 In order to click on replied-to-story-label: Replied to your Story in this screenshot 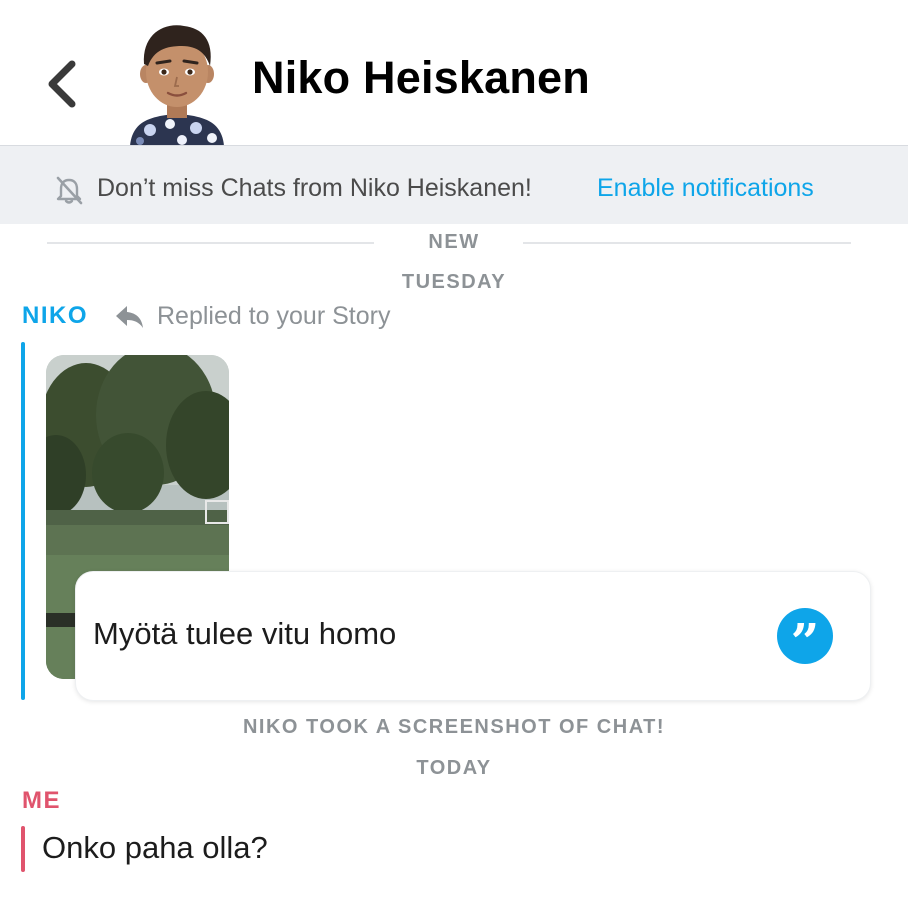, I will do `click(274, 316)`.